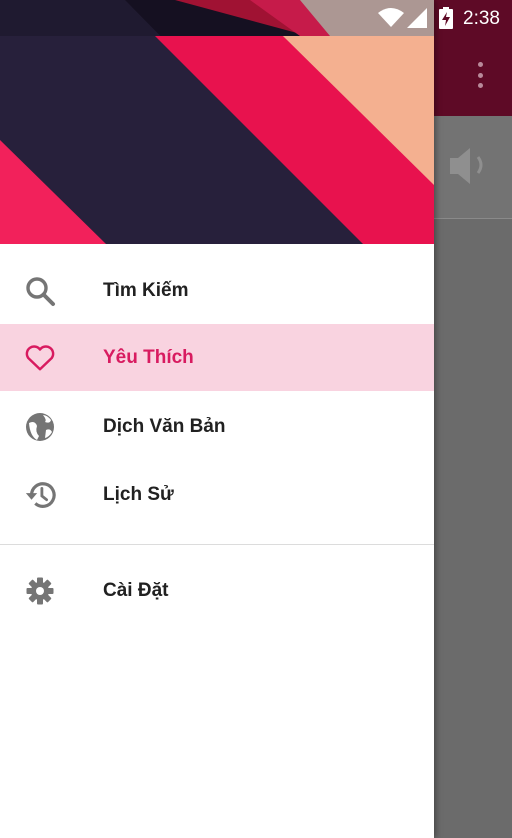 This screenshot has height=838, width=512. I want to click on menu-item-search: Tìm Kiếm, so click(217, 290).